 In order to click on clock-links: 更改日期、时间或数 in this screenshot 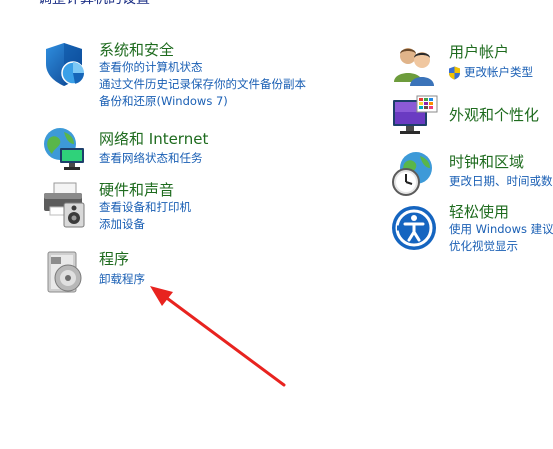, I will do `click(501, 181)`.